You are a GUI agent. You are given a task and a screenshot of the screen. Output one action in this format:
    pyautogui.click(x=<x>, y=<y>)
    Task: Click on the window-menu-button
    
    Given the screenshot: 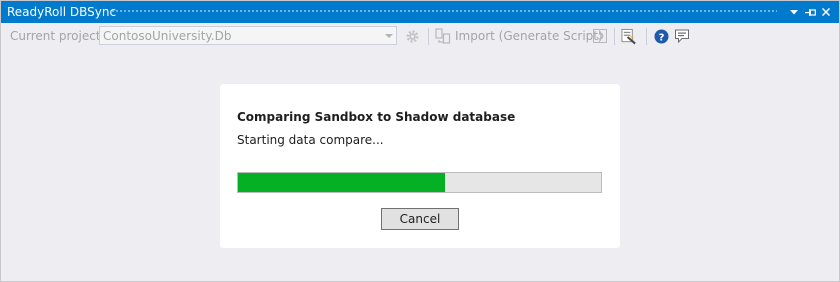 What is the action you would take?
    pyautogui.click(x=794, y=12)
    